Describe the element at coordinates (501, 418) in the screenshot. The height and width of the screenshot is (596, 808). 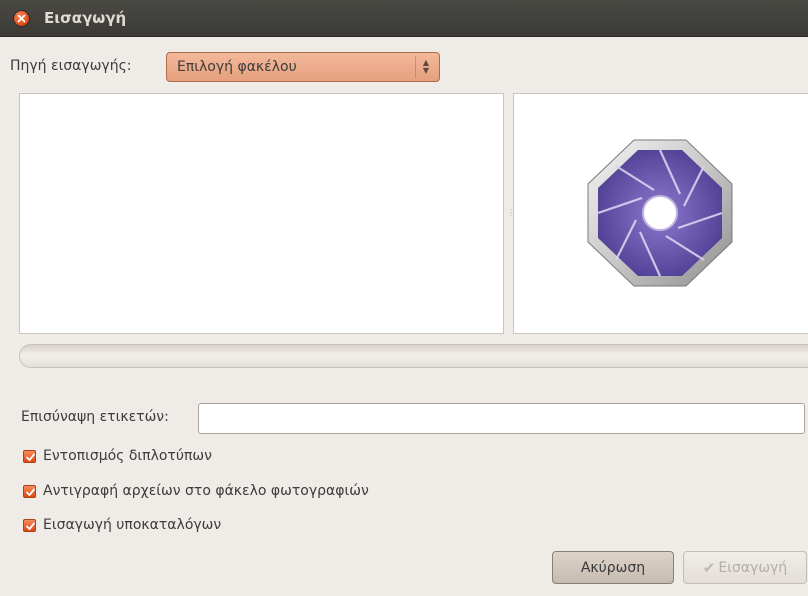
I see `attach-tags-input` at that location.